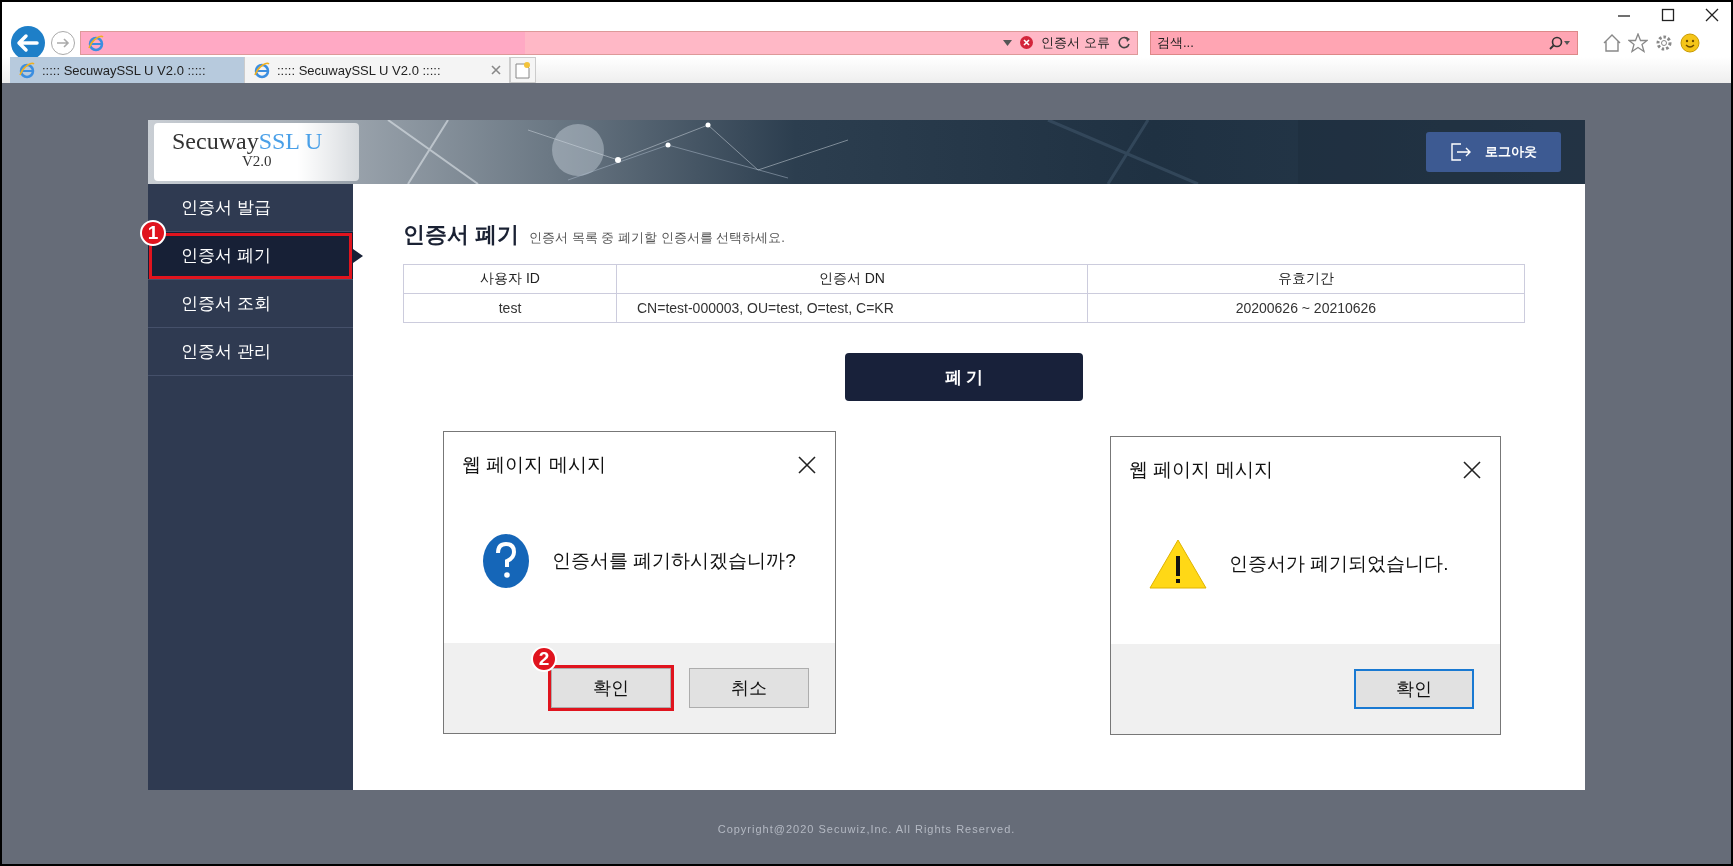 Image resolution: width=1733 pixels, height=866 pixels. What do you see at coordinates (1339, 563) in the screenshot?
I see `dialog-message: 인증서가 폐기되었습니다.` at bounding box center [1339, 563].